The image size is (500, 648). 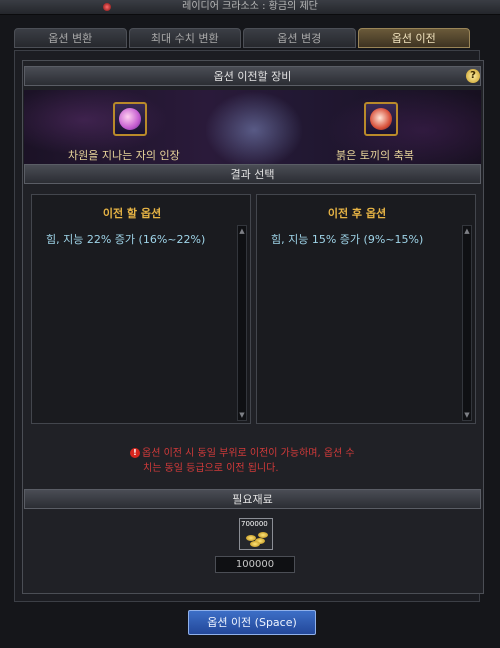 What do you see at coordinates (299, 38) in the screenshot?
I see `tab-option-change: 옵션 변경` at bounding box center [299, 38].